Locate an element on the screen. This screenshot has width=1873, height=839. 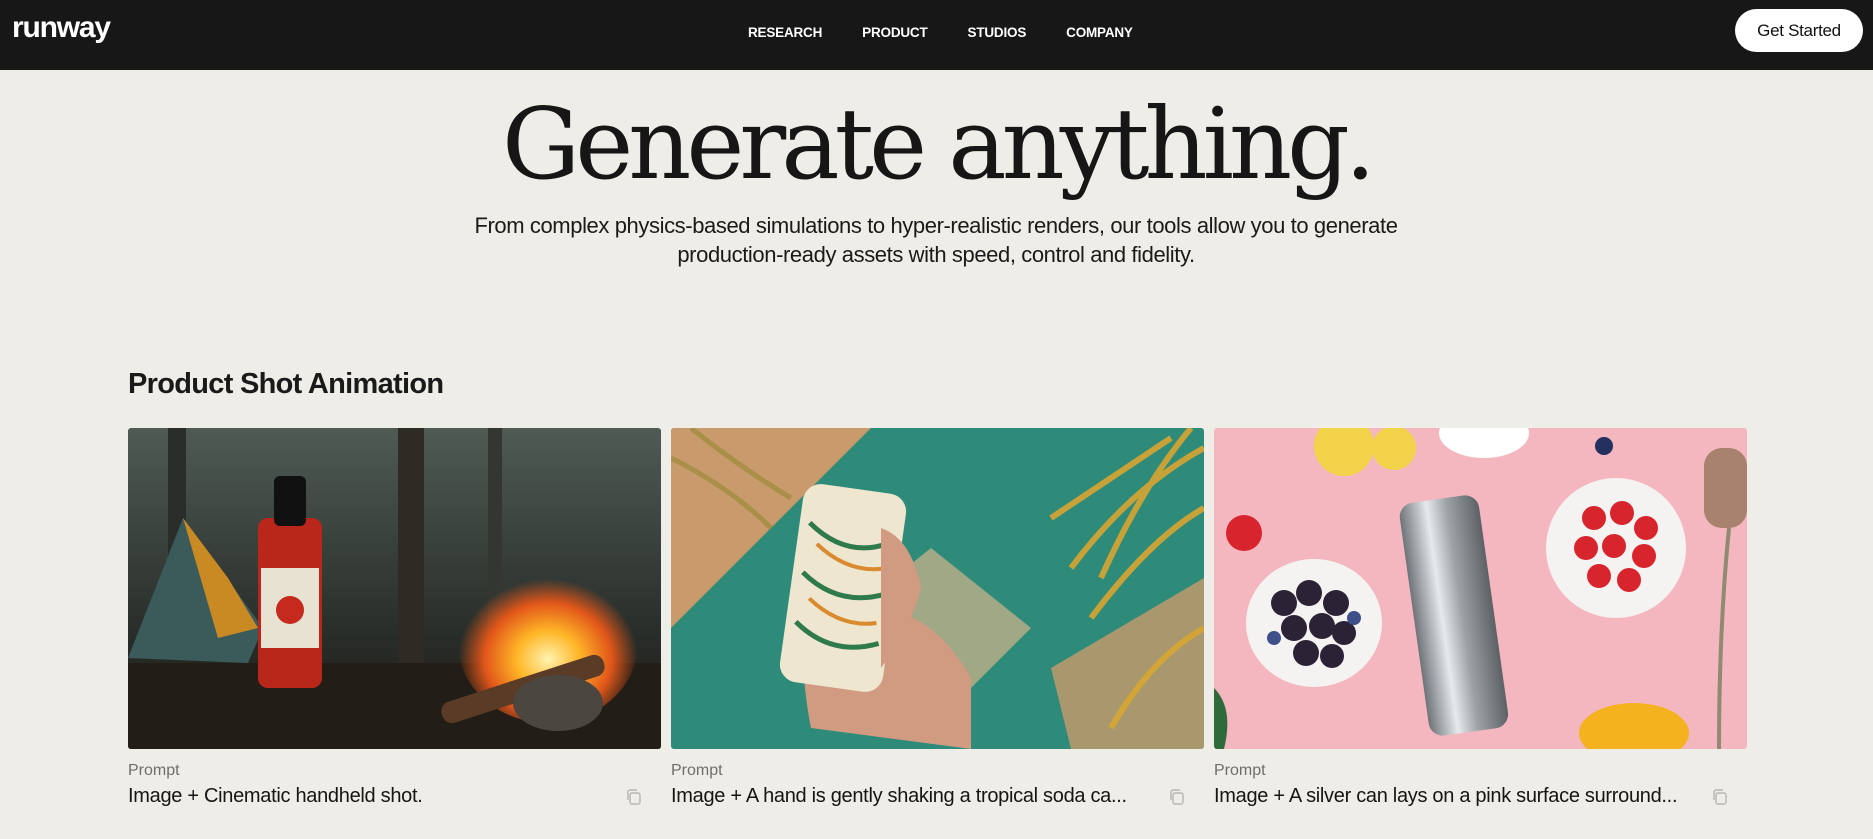
nav-item-research: RESEARCH is located at coordinates (785, 32).